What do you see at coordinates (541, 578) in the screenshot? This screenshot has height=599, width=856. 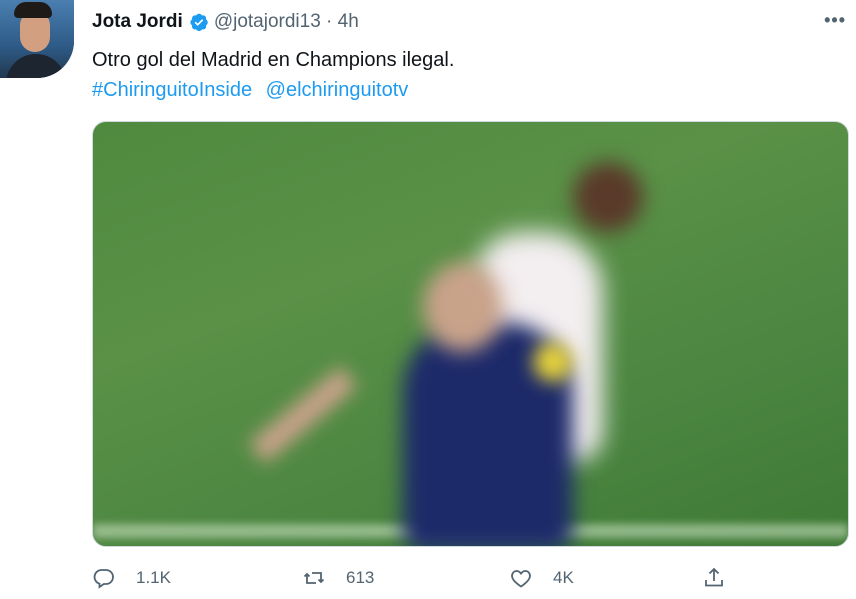 I see `like-button: 4K` at bounding box center [541, 578].